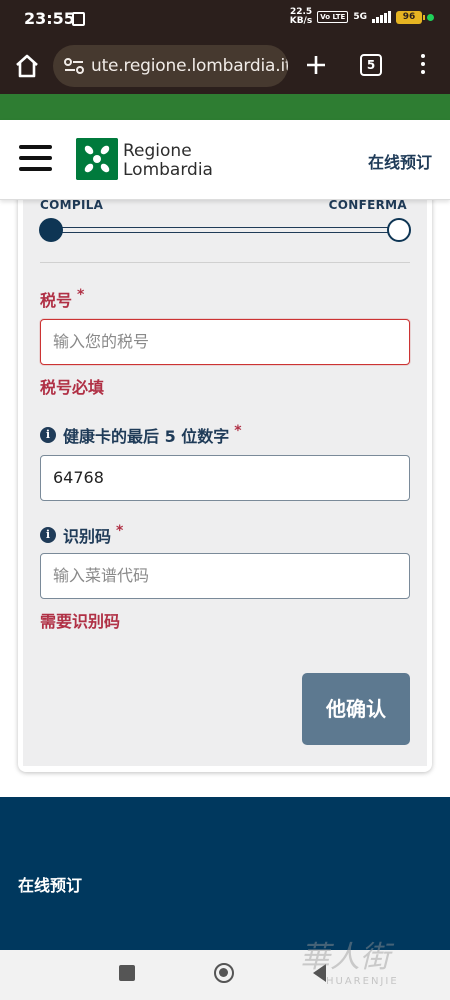  Describe the element at coordinates (62, 298) in the screenshot. I see `tax-code-label: 税号 *` at that location.